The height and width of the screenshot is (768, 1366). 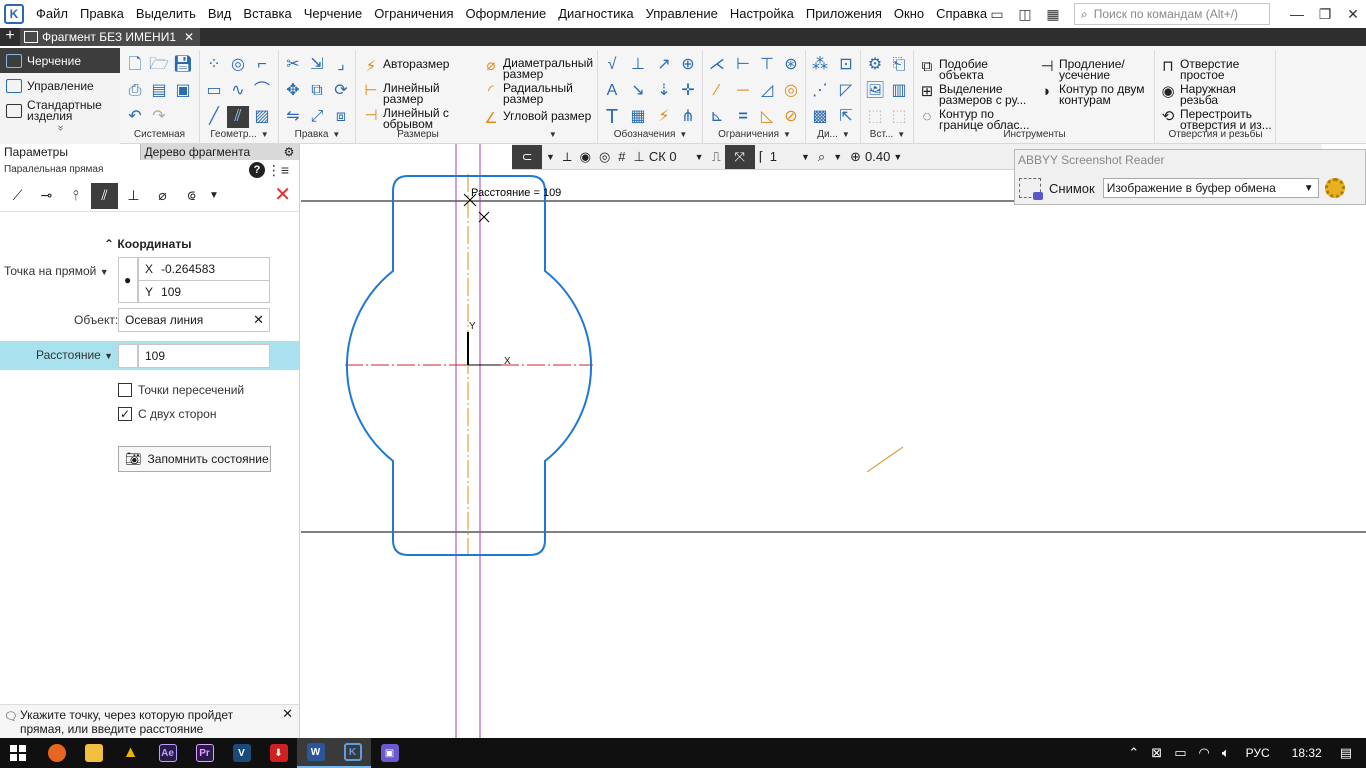 What do you see at coordinates (669, 157) in the screenshot?
I see `coordinate-system-select: ⊥ СК 0 ▼` at bounding box center [669, 157].